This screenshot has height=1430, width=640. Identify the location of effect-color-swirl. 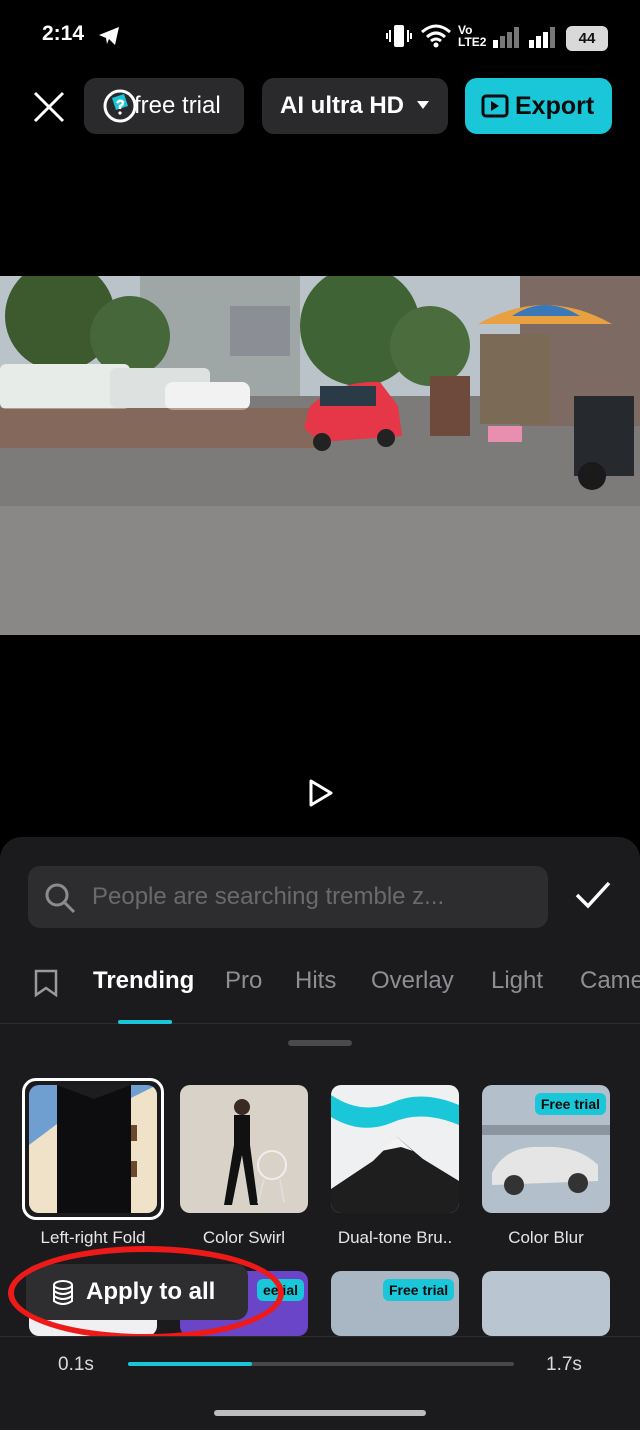
(244, 1149).